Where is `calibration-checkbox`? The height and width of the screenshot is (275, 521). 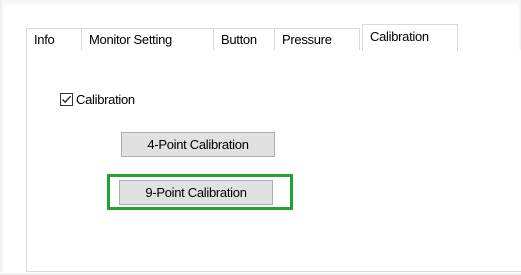 calibration-checkbox is located at coordinates (66, 99).